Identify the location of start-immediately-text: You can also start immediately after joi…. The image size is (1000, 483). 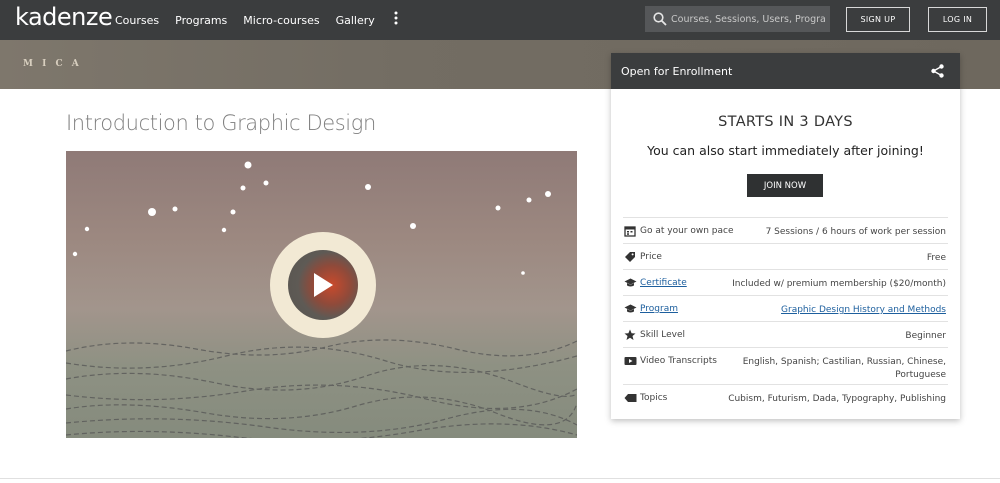
(785, 150).